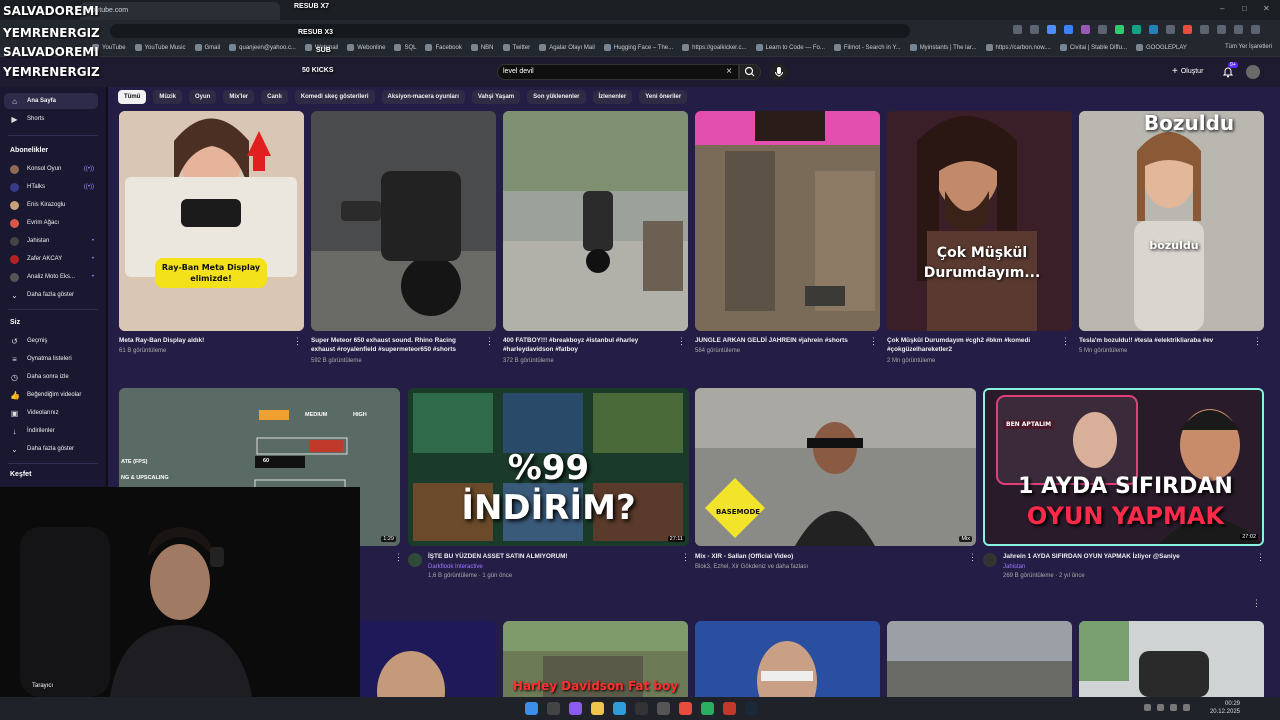 Image resolution: width=1280 pixels, height=720 pixels. I want to click on sidebar-item-you: ↺ Geçmiş, so click(51, 341).